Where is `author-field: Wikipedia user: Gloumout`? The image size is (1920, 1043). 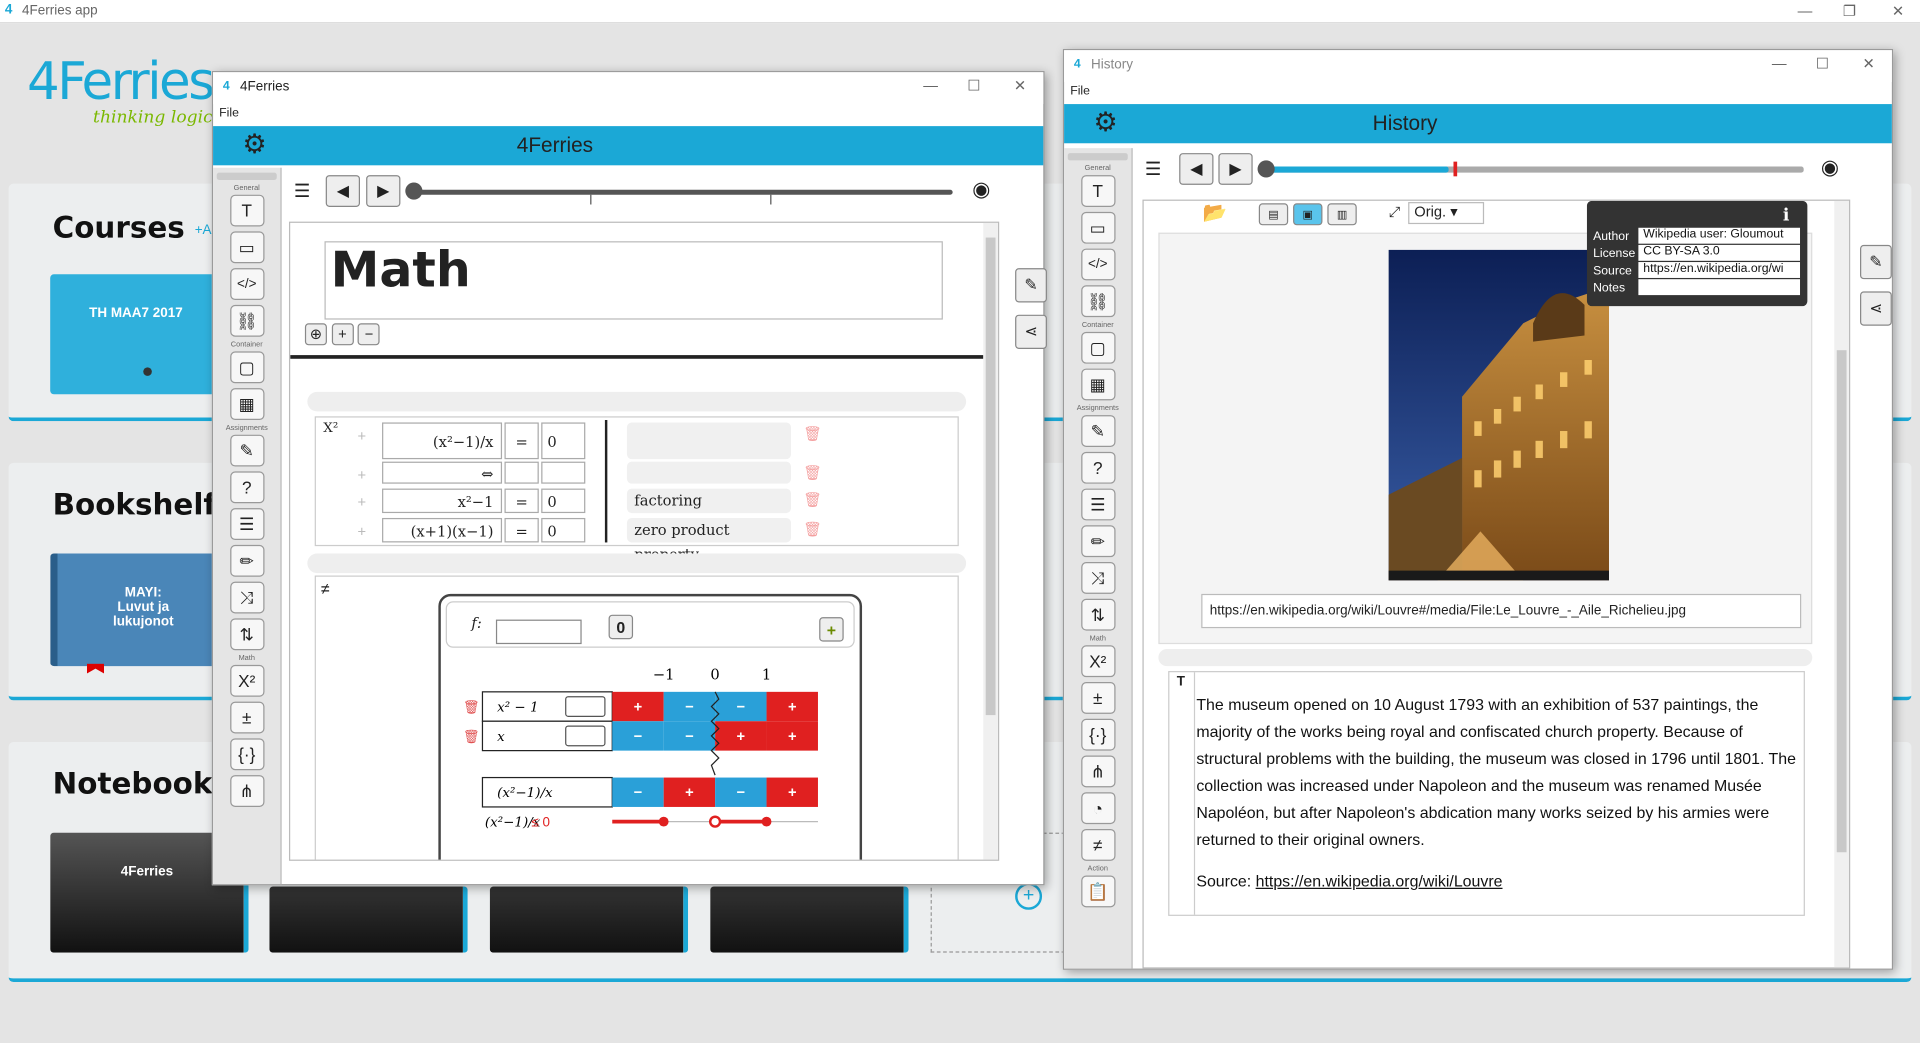 author-field: Wikipedia user: Gloumout is located at coordinates (1719, 235).